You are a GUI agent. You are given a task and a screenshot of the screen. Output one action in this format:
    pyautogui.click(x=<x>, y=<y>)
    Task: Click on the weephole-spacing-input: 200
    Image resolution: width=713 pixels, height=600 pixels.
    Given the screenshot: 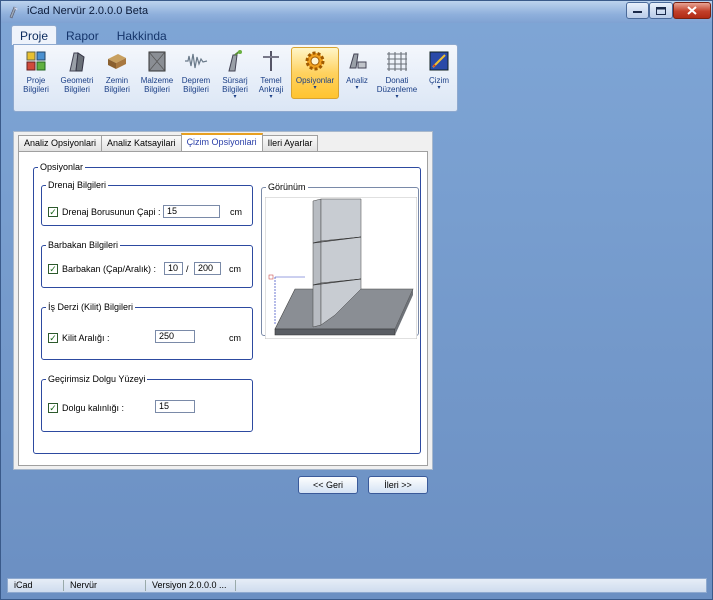 What is the action you would take?
    pyautogui.click(x=207, y=268)
    